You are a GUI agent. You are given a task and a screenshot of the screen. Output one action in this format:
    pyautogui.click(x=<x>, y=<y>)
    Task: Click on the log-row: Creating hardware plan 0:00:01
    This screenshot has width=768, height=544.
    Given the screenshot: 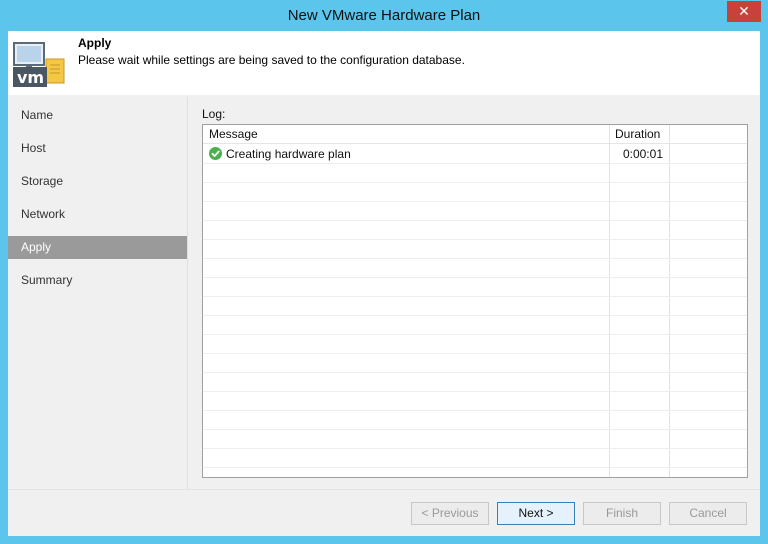 What is the action you would take?
    pyautogui.click(x=475, y=154)
    